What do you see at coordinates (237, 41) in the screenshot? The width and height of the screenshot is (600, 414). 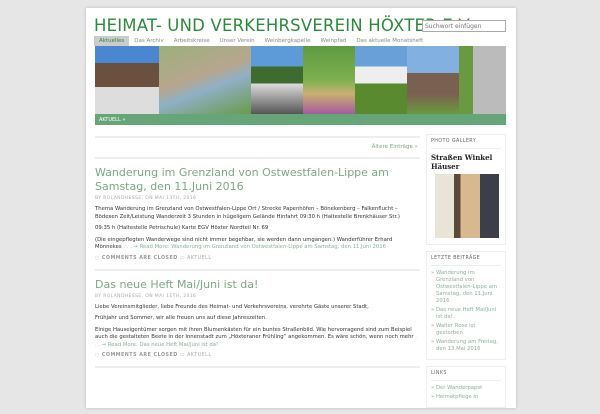 I see `nav-unser-verein: Unser Verein` at bounding box center [237, 41].